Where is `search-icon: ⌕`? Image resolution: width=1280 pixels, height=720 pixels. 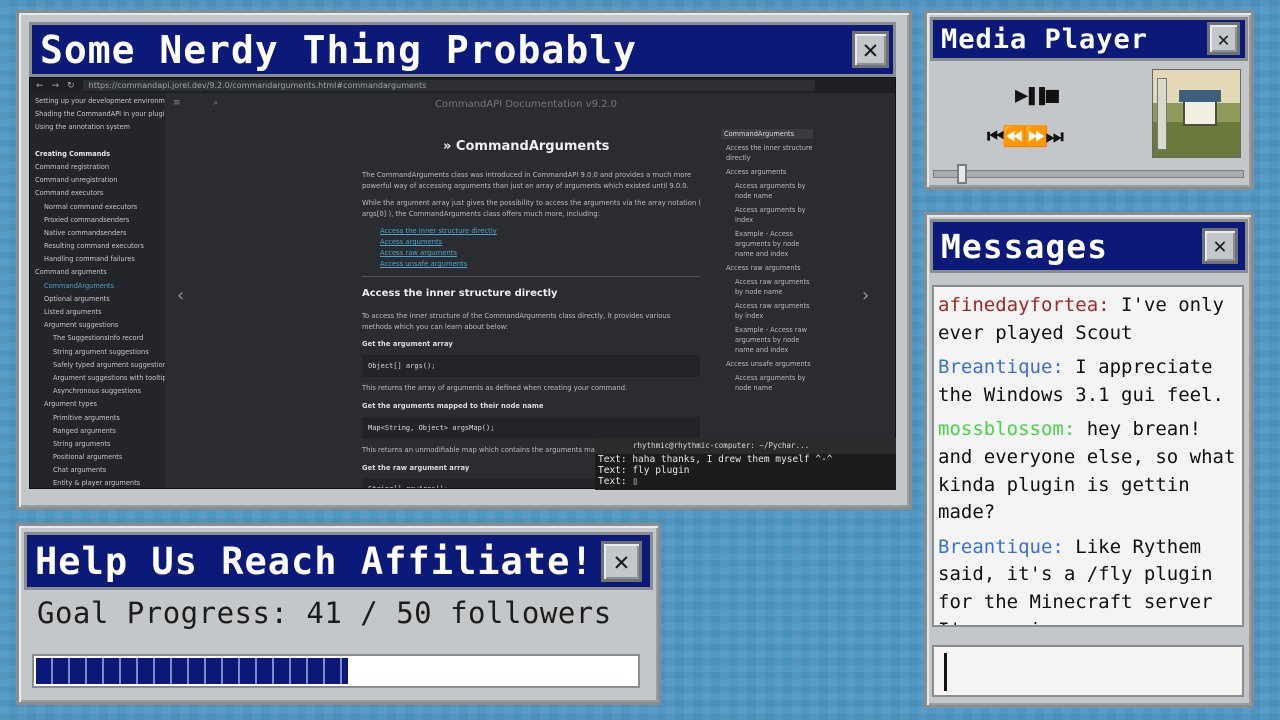 search-icon: ⌕ is located at coordinates (215, 103).